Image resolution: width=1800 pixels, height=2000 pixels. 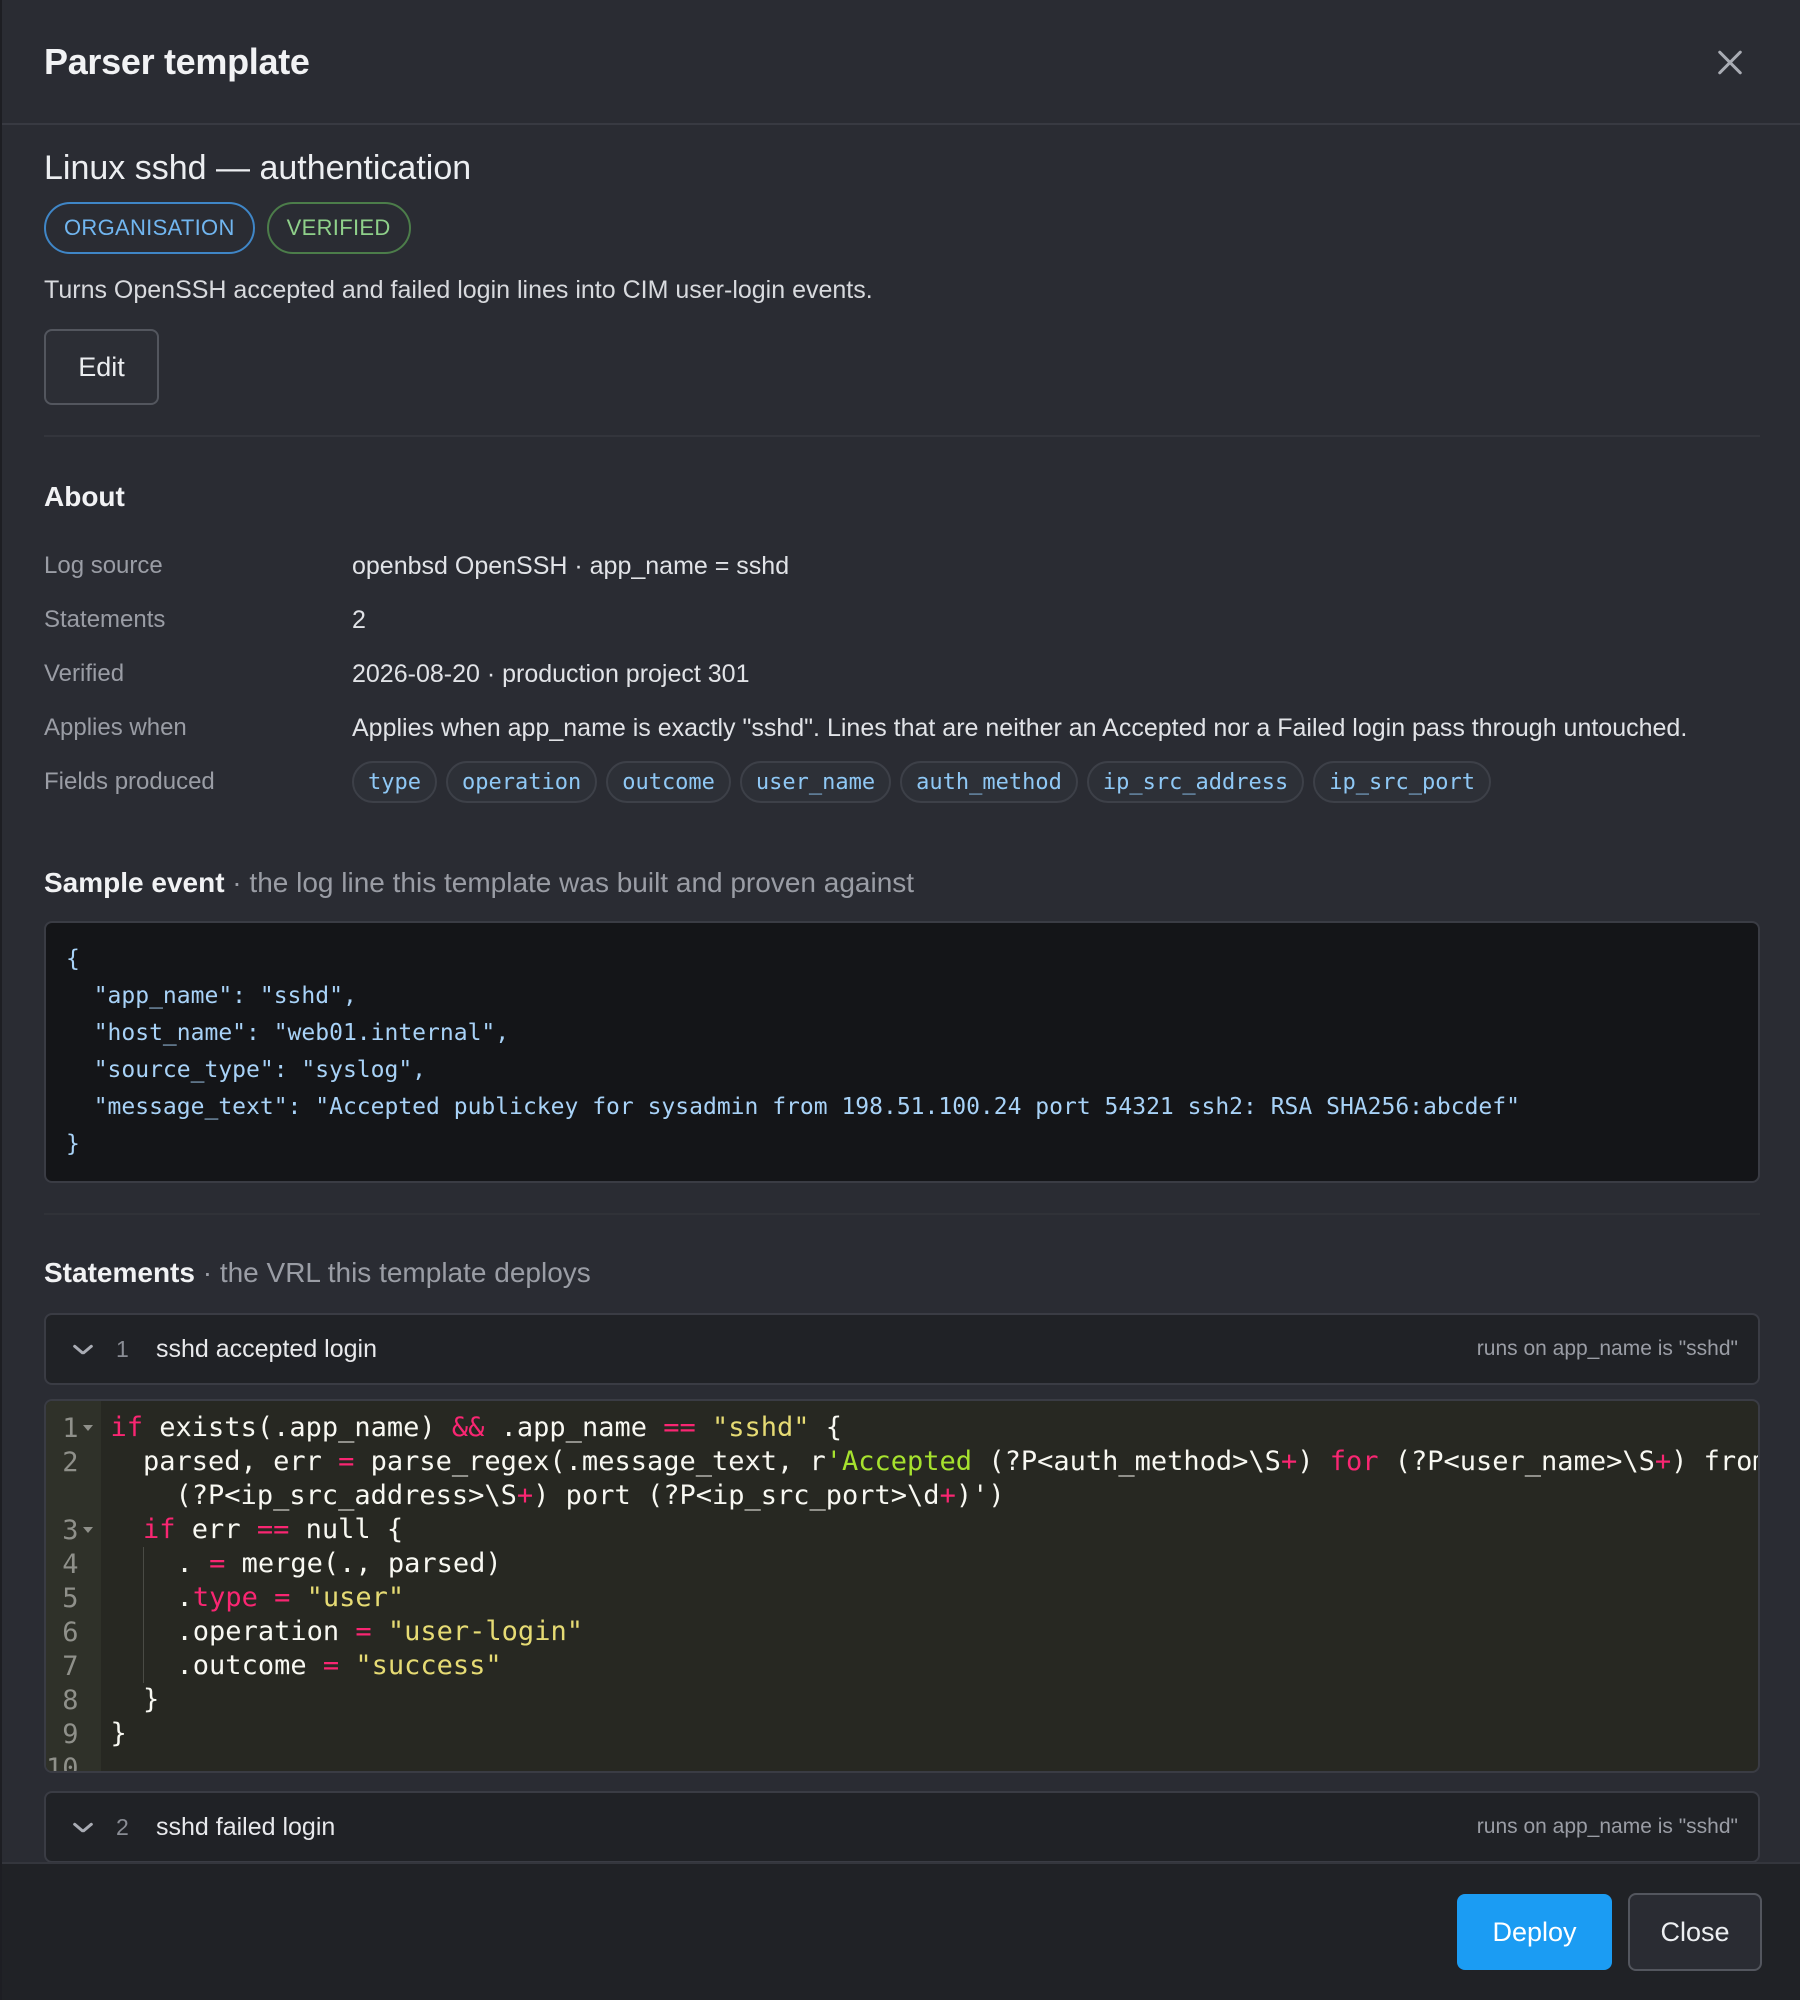 What do you see at coordinates (902, 620) in the screenshot?
I see `about-row-statements: Statements 2` at bounding box center [902, 620].